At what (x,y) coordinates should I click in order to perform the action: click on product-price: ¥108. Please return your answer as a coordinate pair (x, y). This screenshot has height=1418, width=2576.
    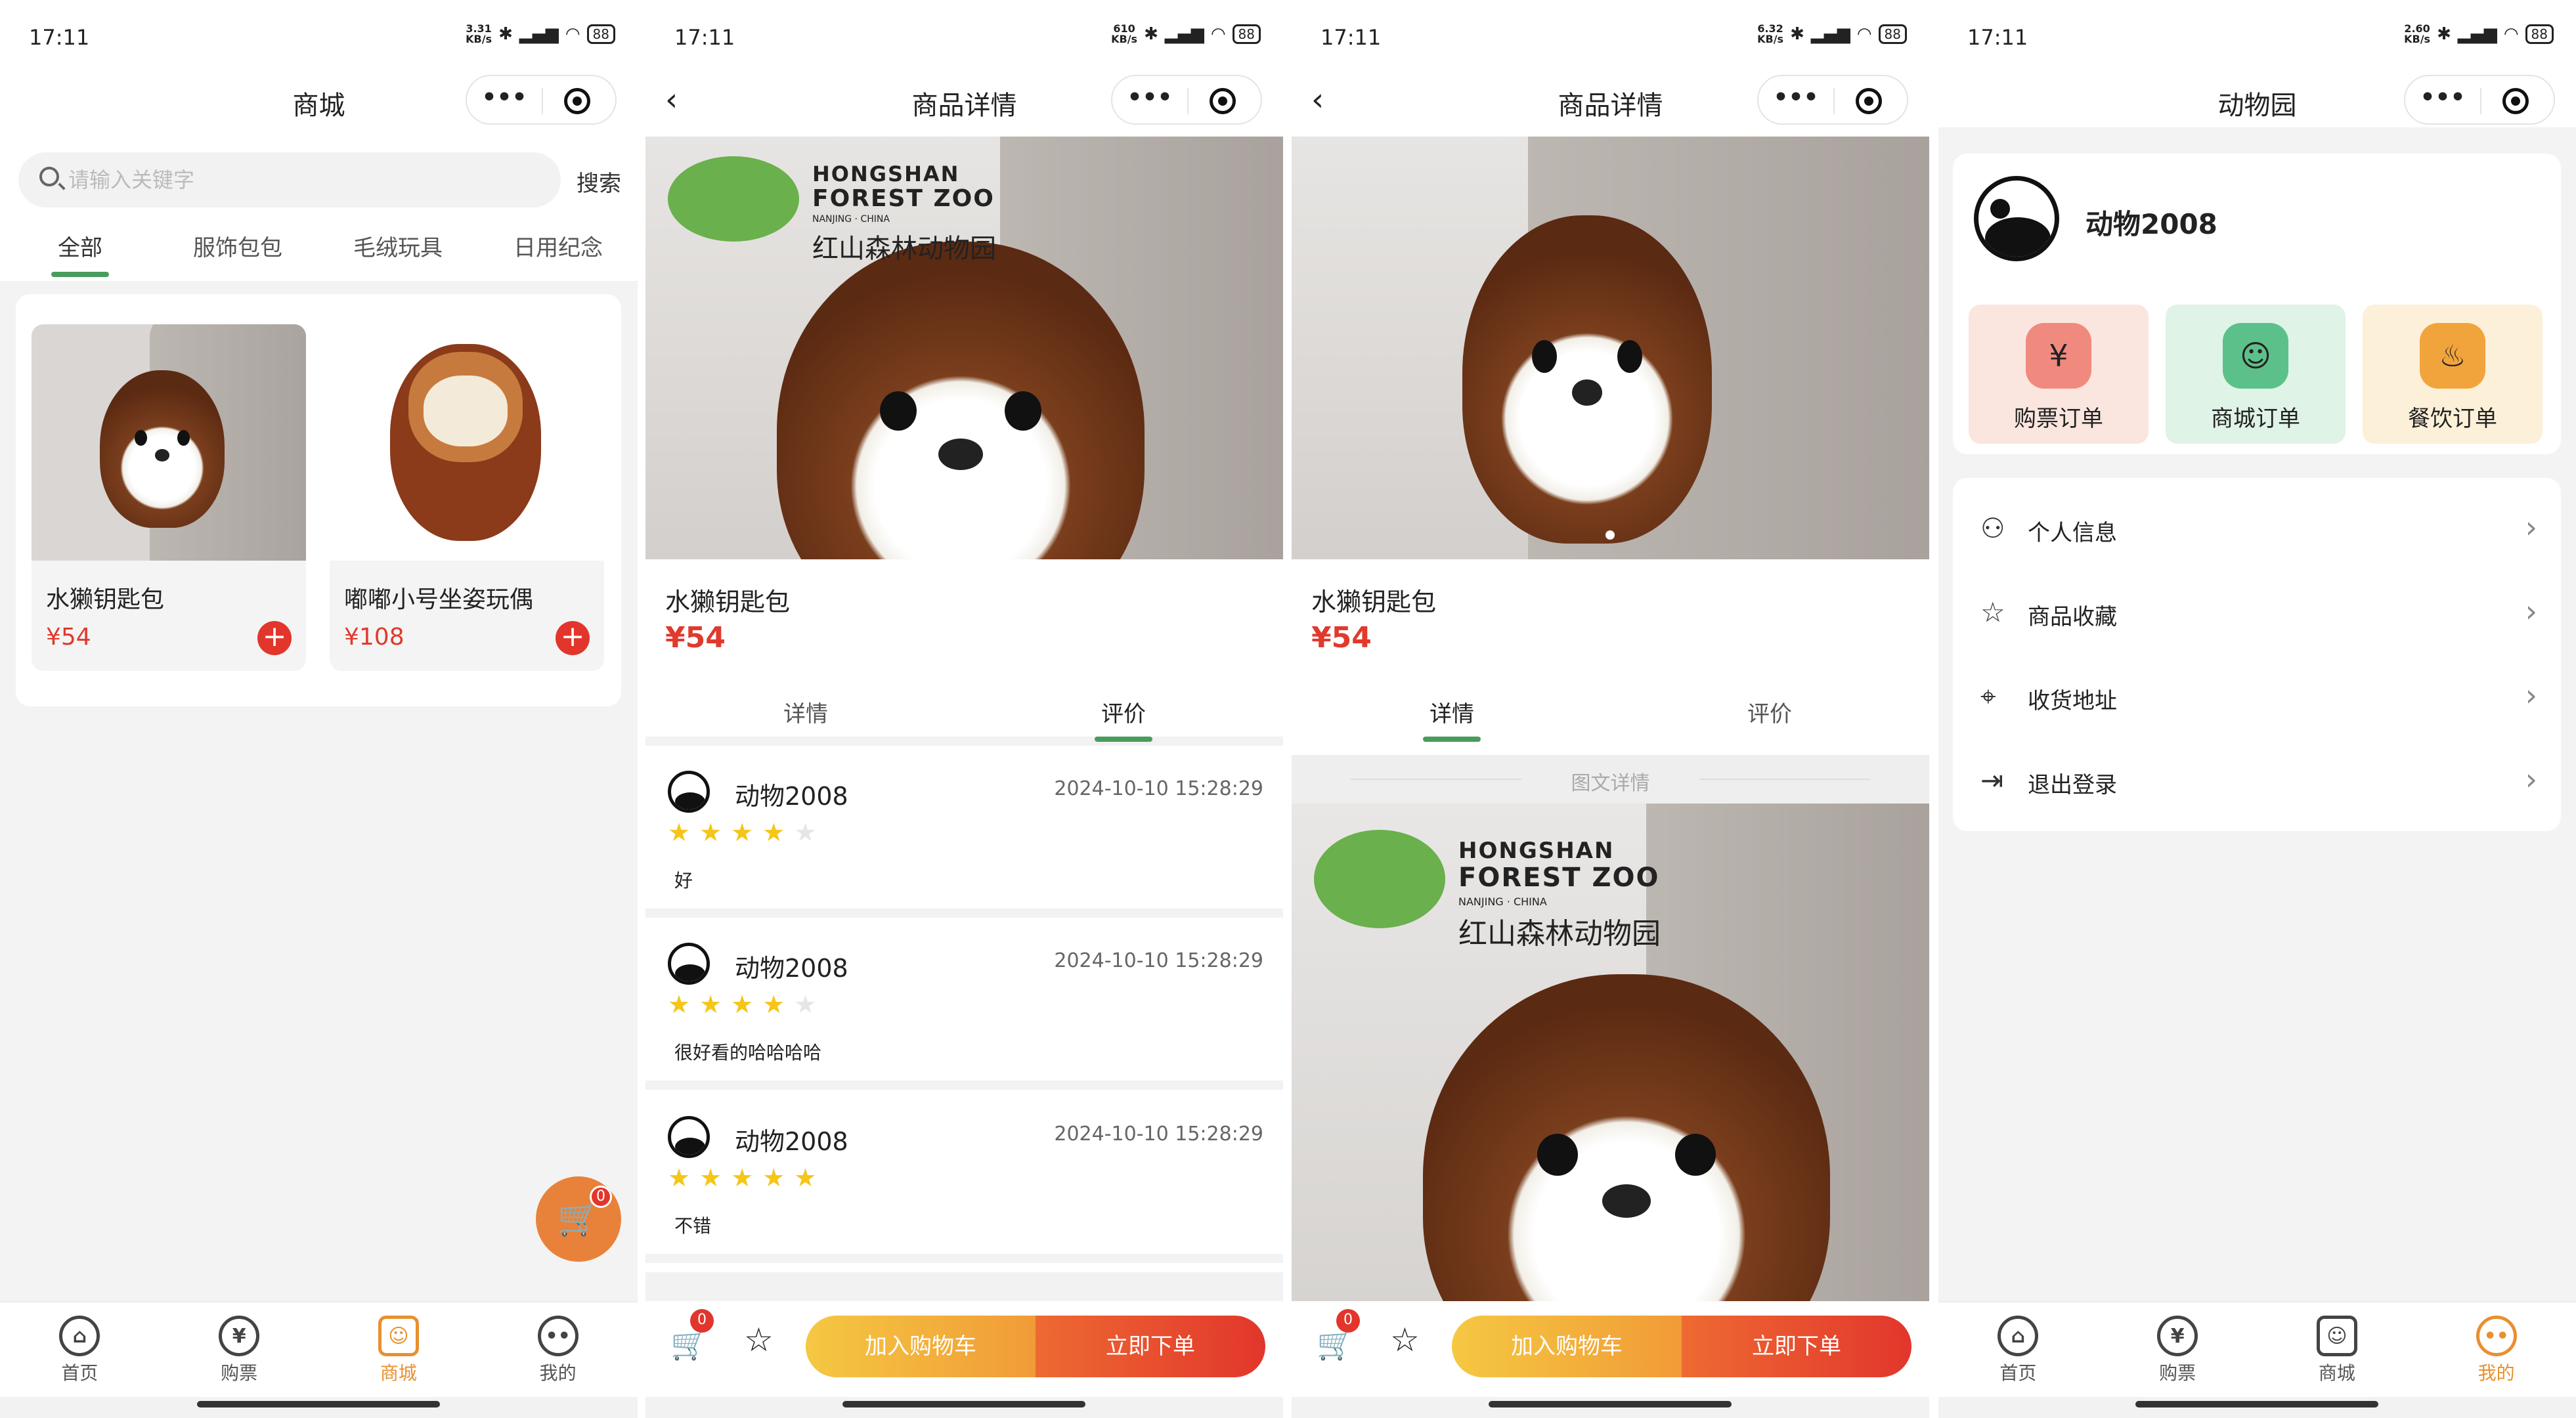
    Looking at the image, I should click on (374, 637).